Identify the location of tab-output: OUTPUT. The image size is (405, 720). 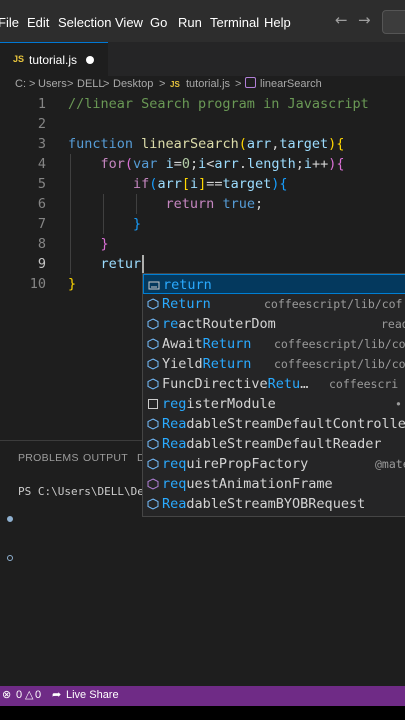
(105, 458).